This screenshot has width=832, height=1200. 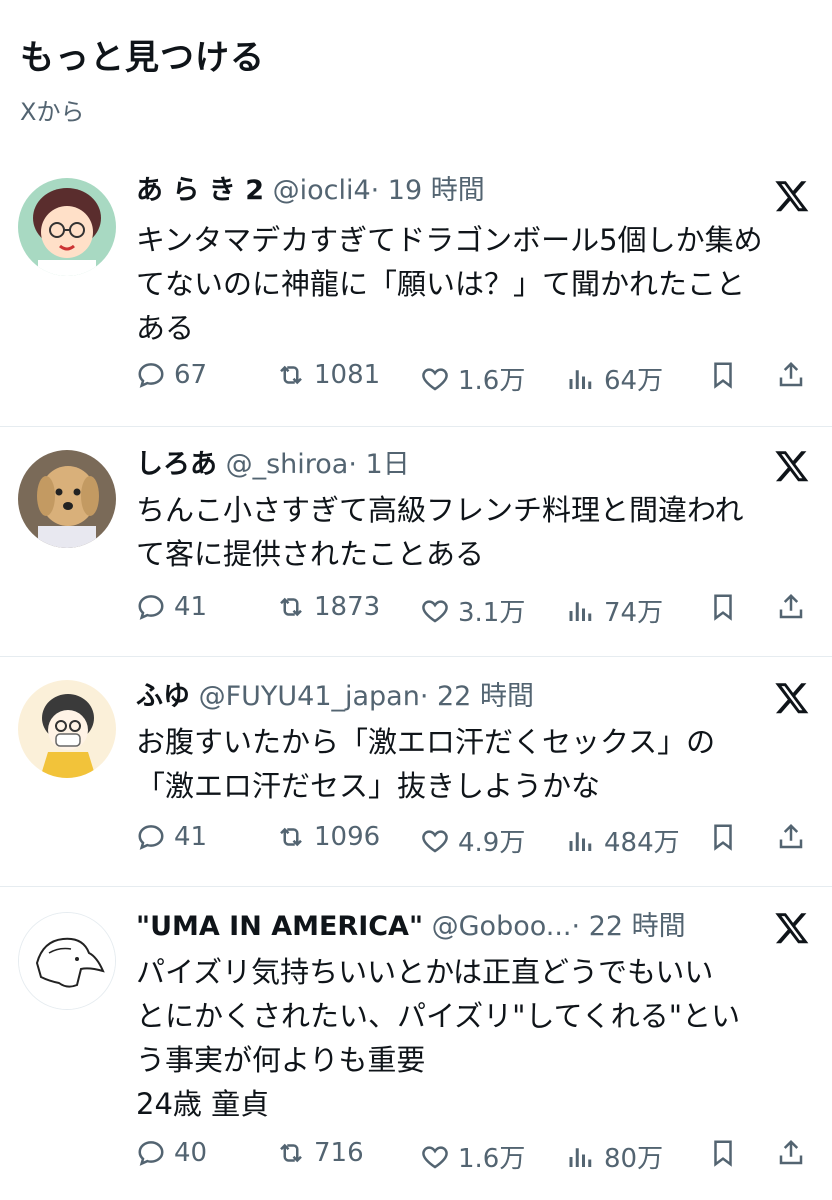 I want to click on tweet-actions: 41 1096 4.9万 484万, so click(x=474, y=842).